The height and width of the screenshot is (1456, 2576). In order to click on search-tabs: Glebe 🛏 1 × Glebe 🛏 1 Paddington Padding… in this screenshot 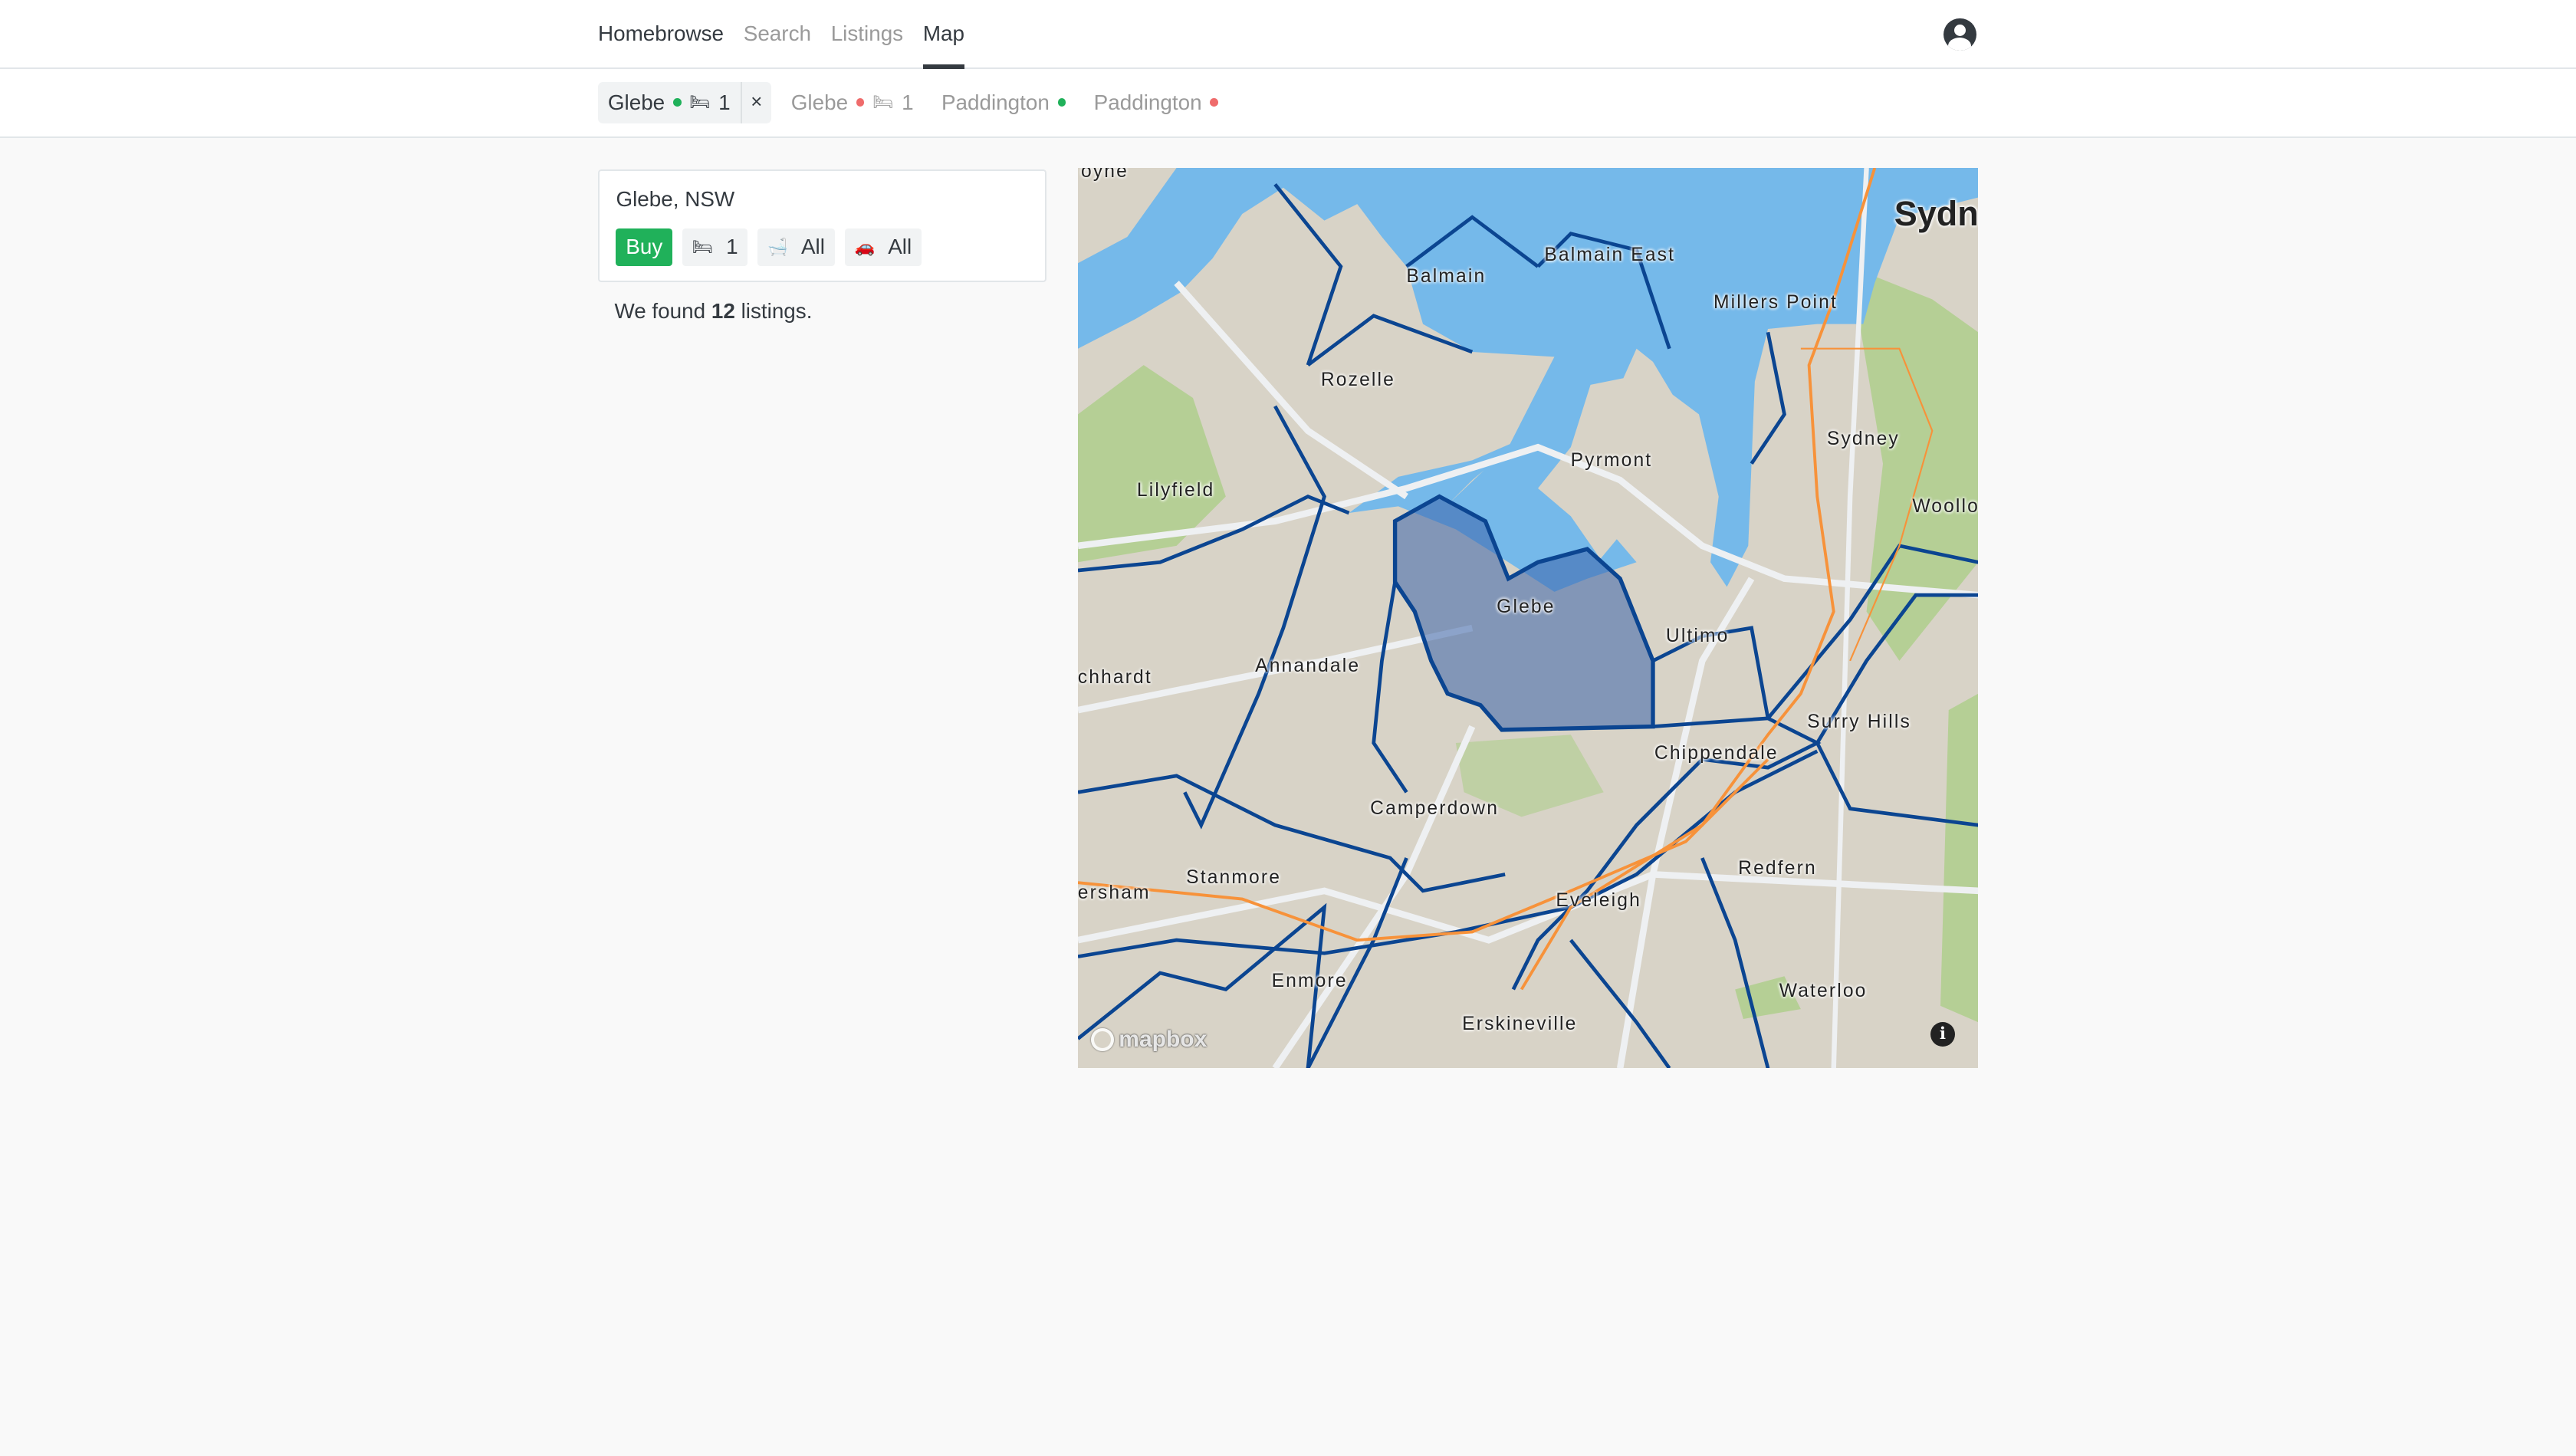, I will do `click(1288, 103)`.